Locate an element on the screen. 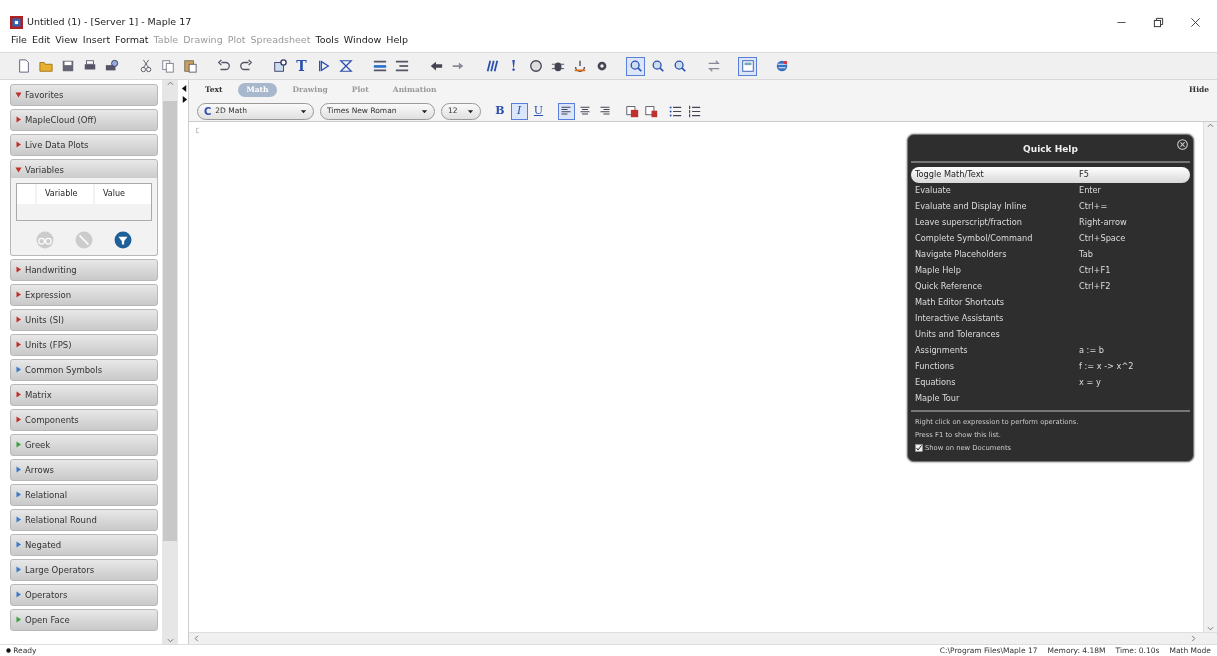  back-arrow-icon is located at coordinates (435, 66).